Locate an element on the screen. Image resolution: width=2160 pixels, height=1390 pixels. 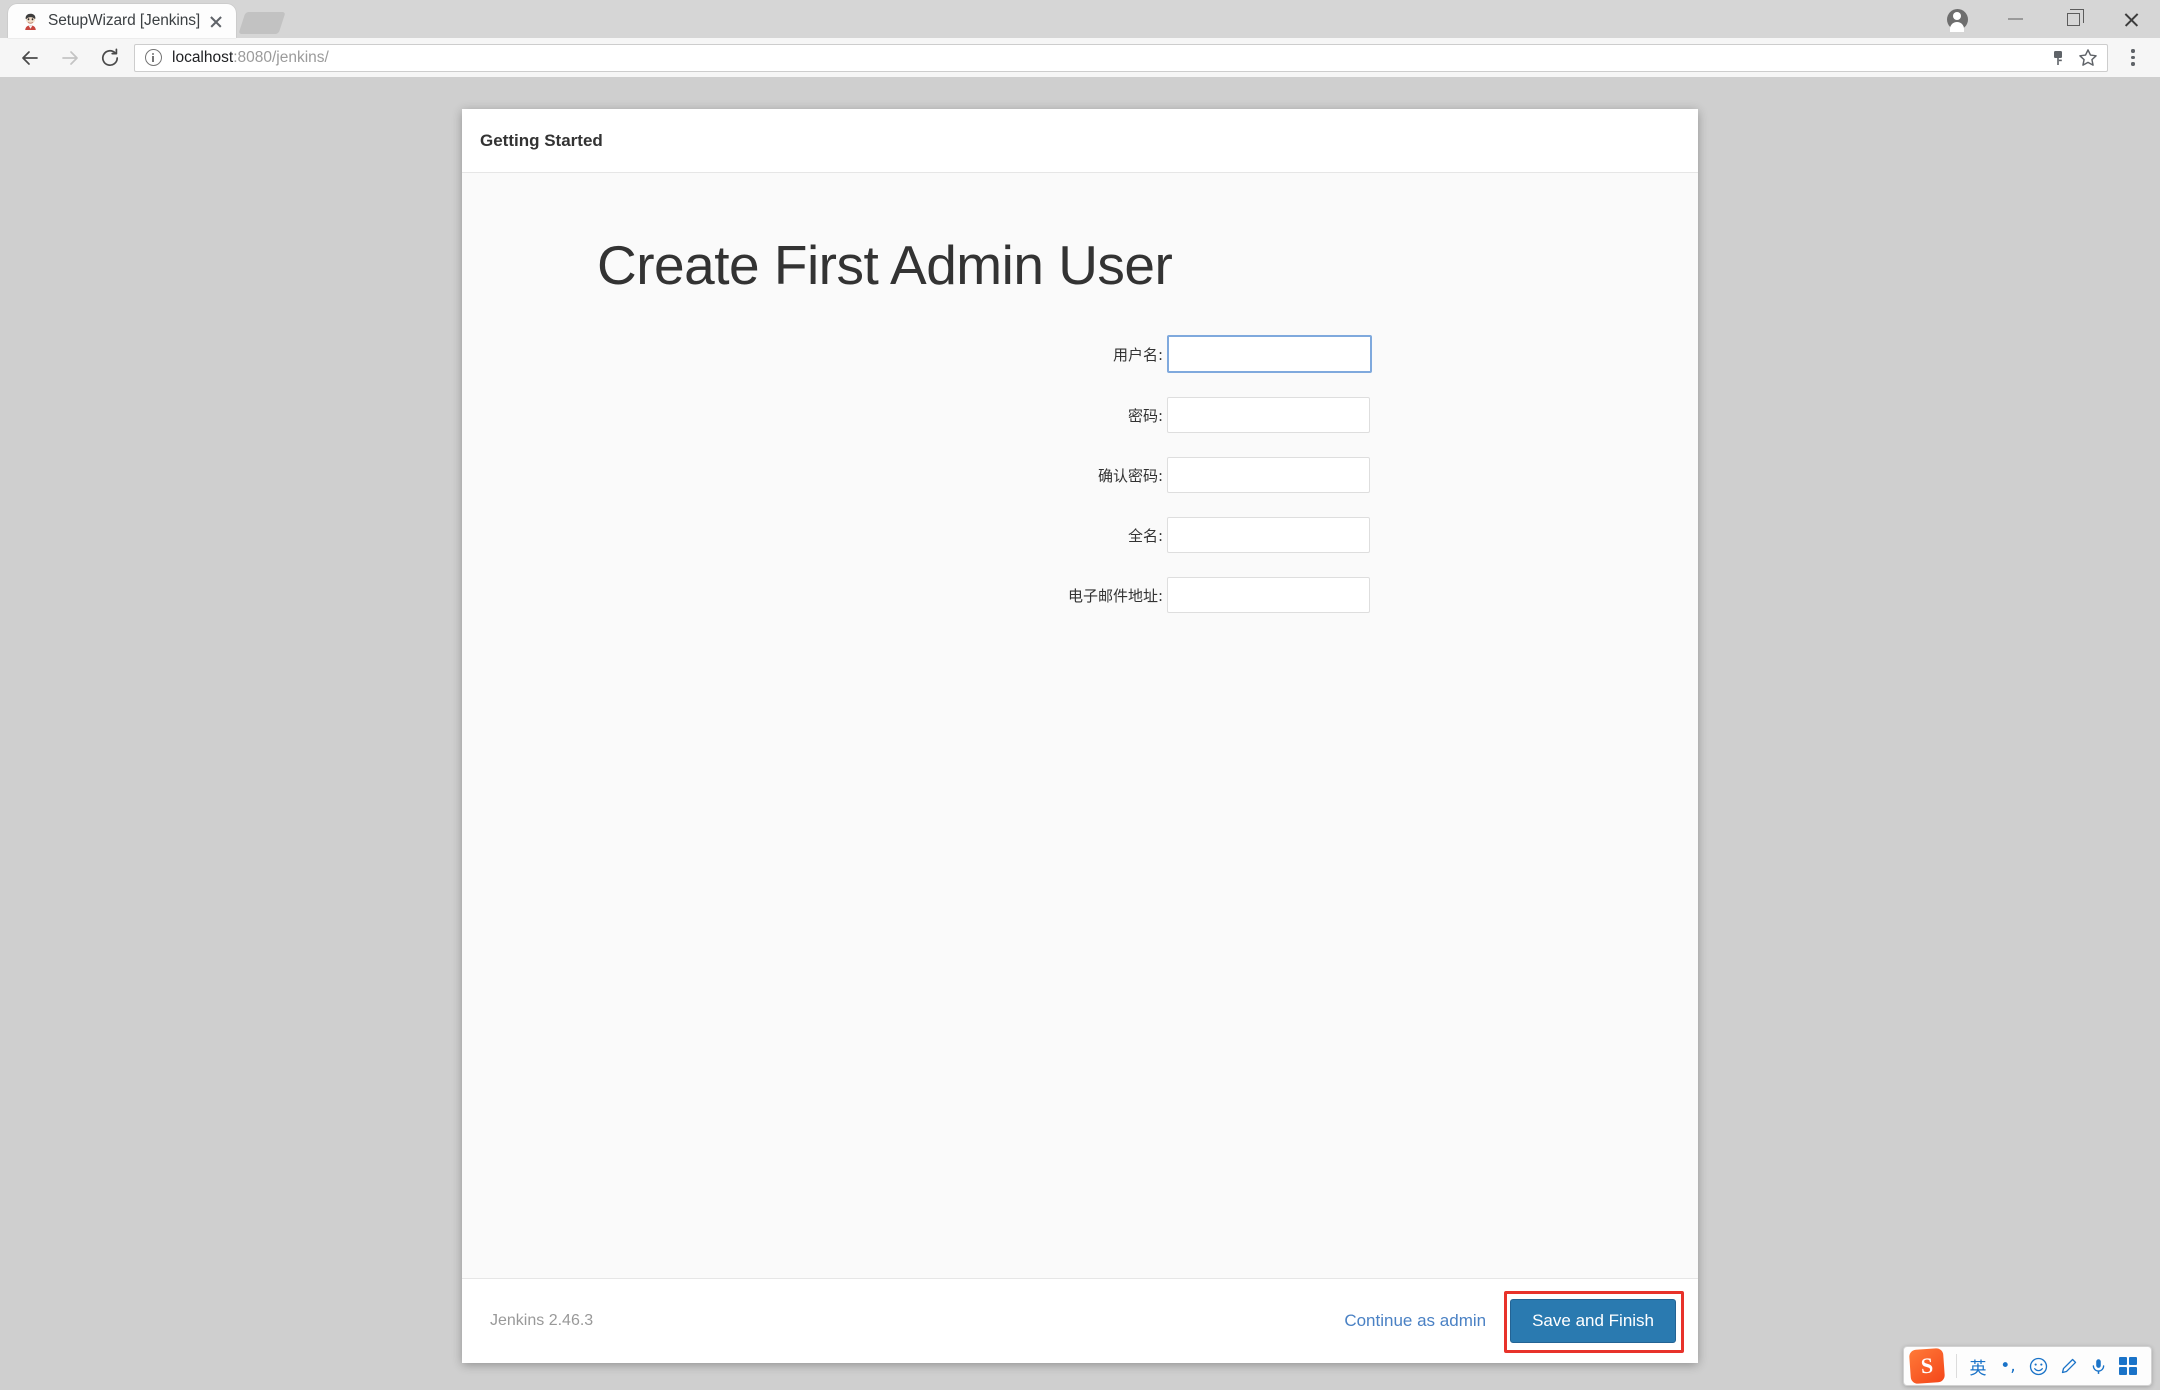
info-circle-icon is located at coordinates (153, 57).